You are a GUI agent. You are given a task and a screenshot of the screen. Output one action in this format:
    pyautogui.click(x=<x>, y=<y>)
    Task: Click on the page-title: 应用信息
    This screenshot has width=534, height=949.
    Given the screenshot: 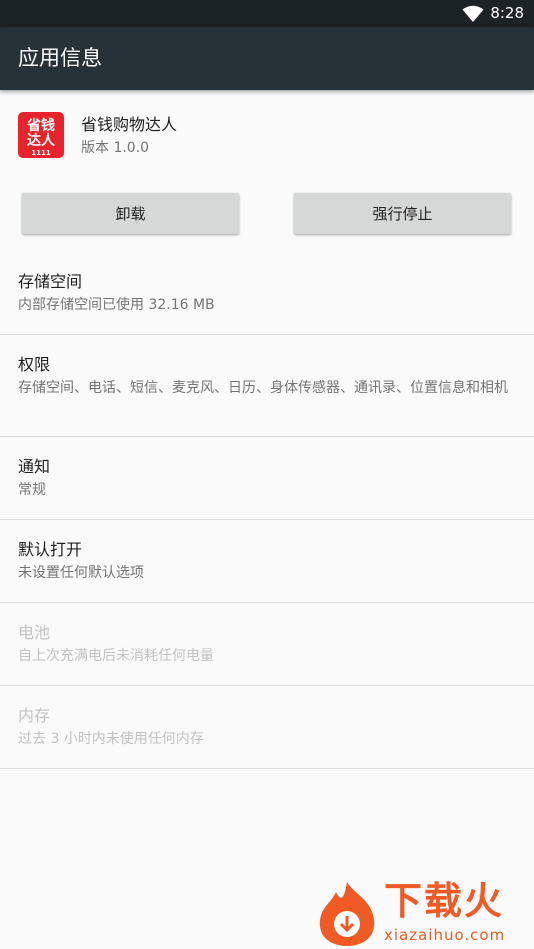 What is the action you would take?
    pyautogui.click(x=60, y=58)
    